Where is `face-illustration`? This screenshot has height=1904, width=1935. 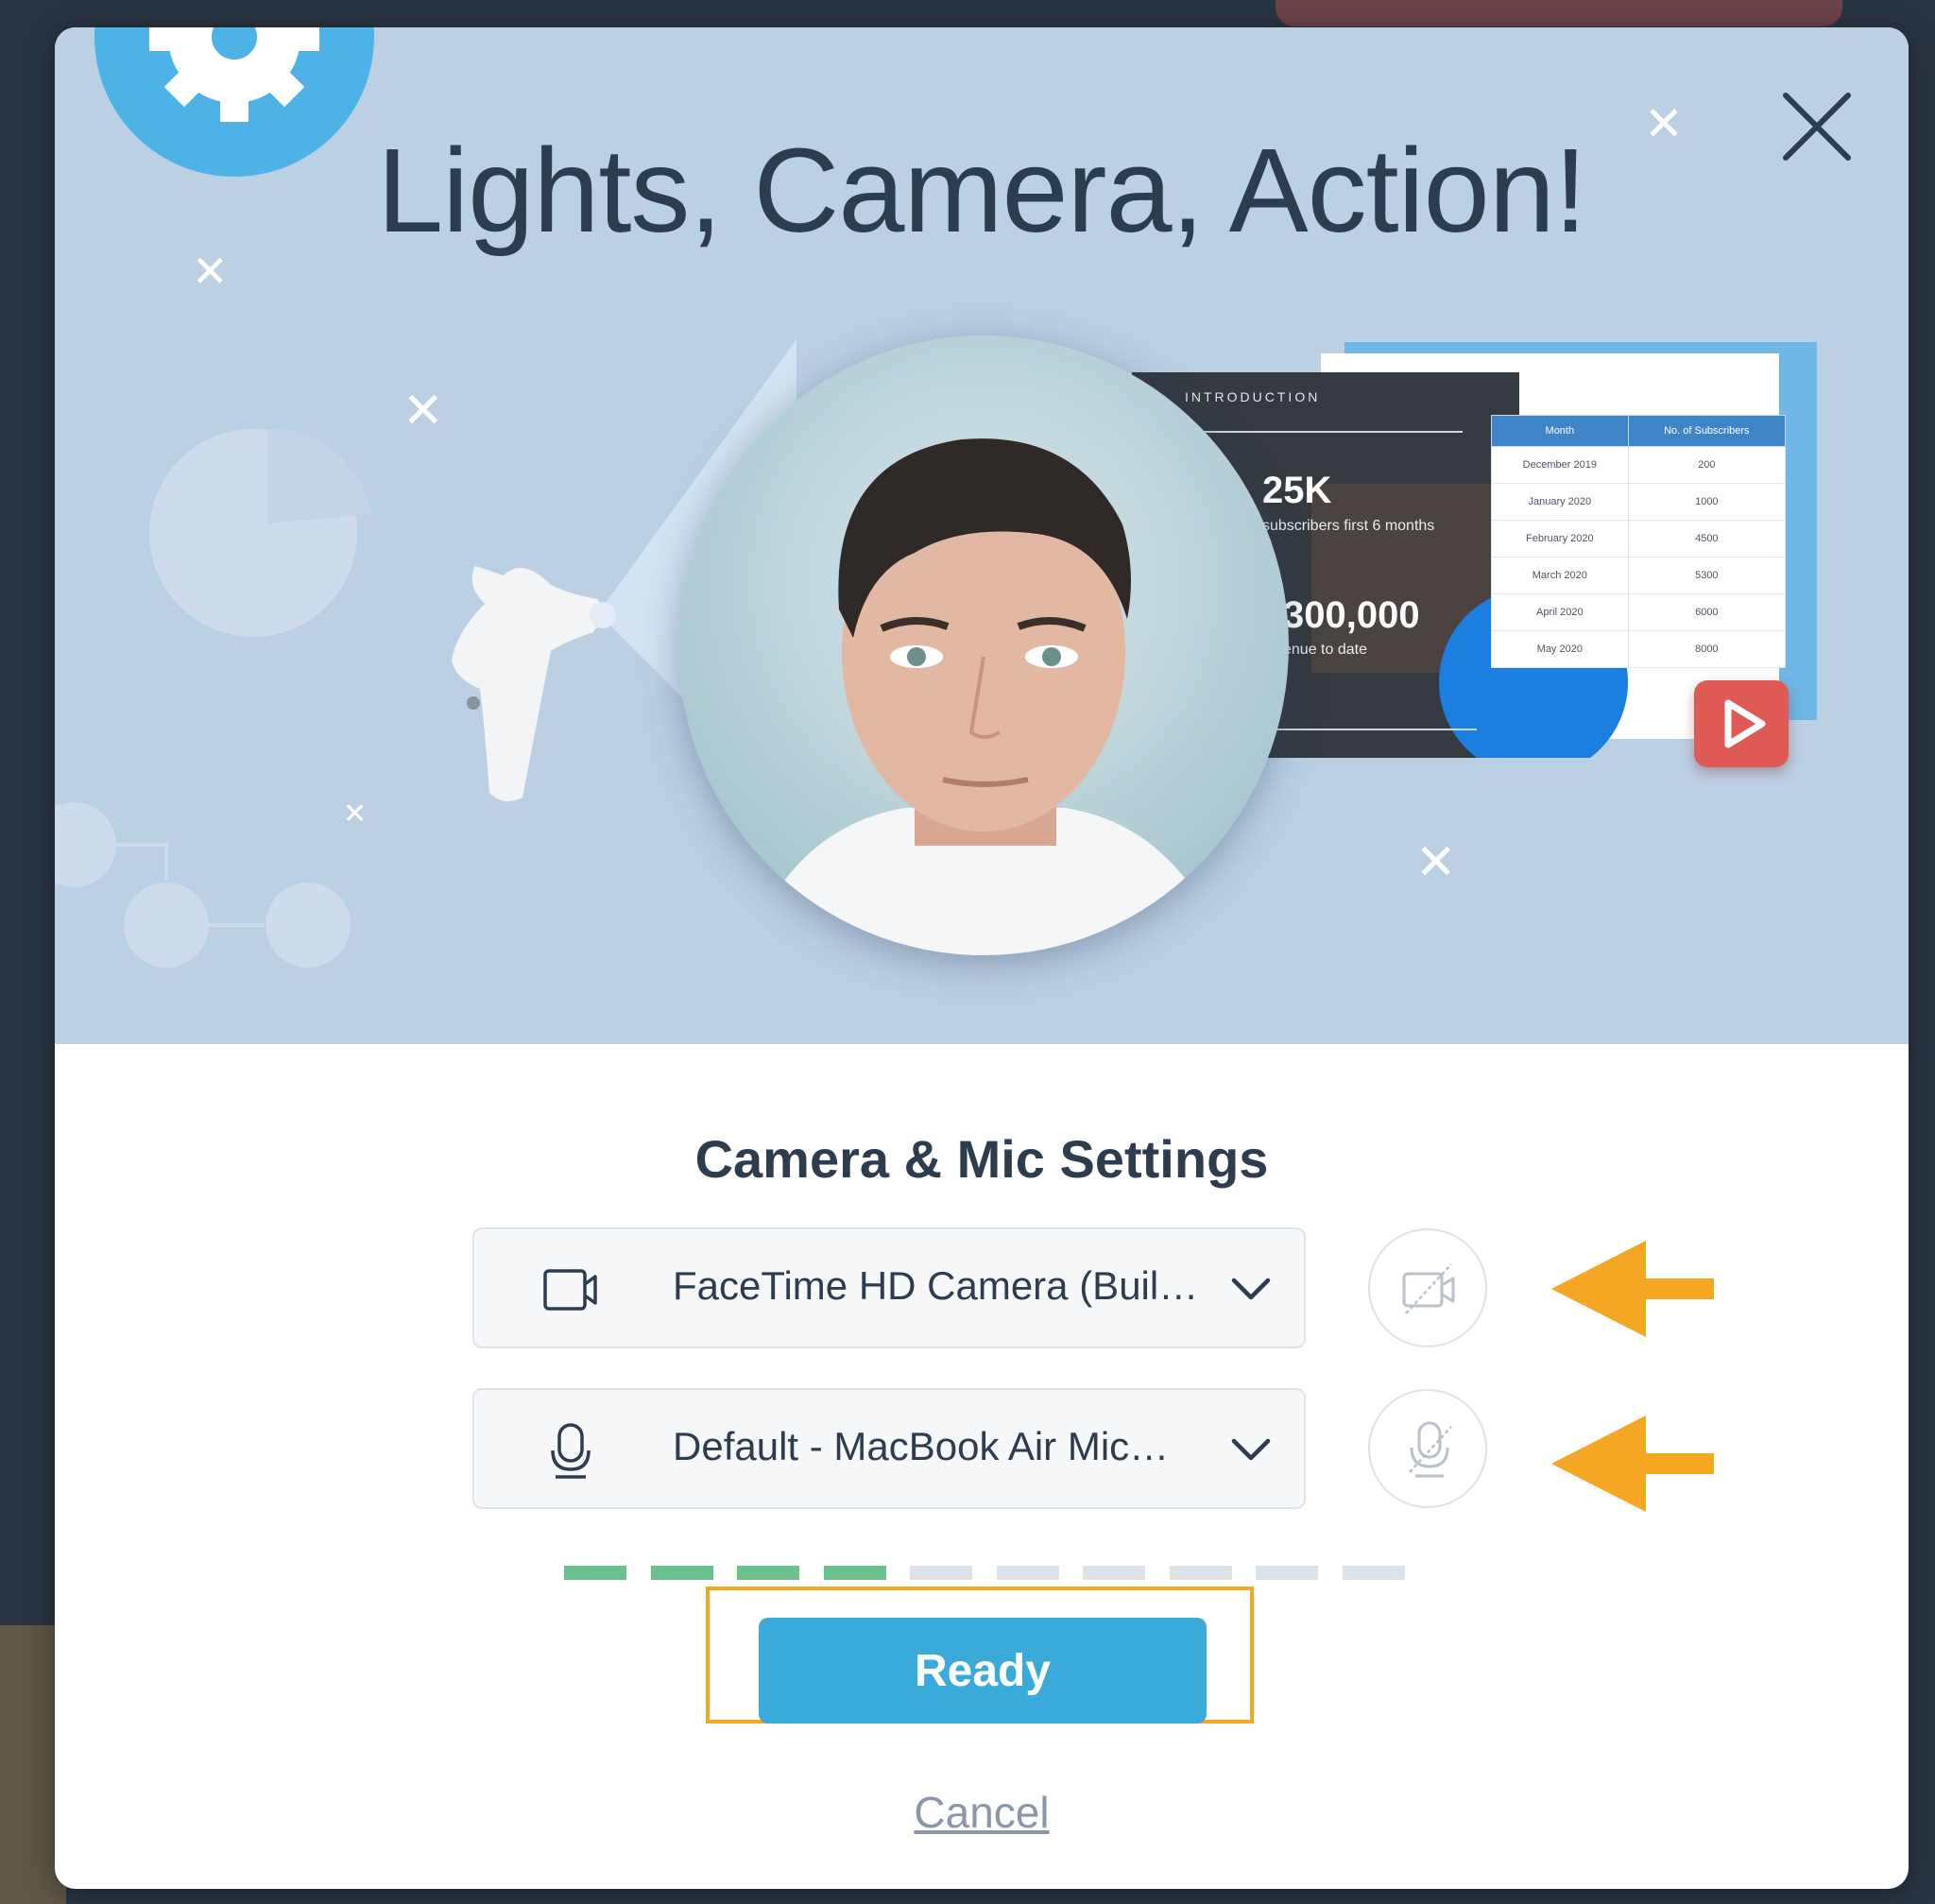
face-illustration is located at coordinates (983, 645).